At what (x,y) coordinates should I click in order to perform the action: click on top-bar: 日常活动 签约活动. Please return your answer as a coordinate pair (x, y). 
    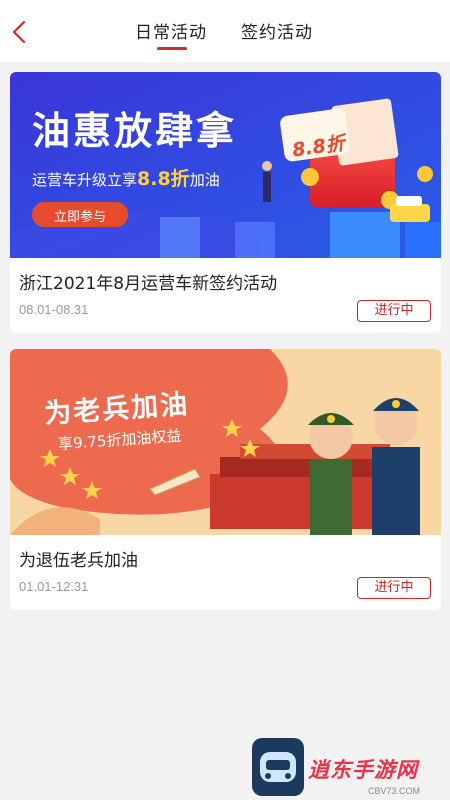
    Looking at the image, I should click on (225, 31).